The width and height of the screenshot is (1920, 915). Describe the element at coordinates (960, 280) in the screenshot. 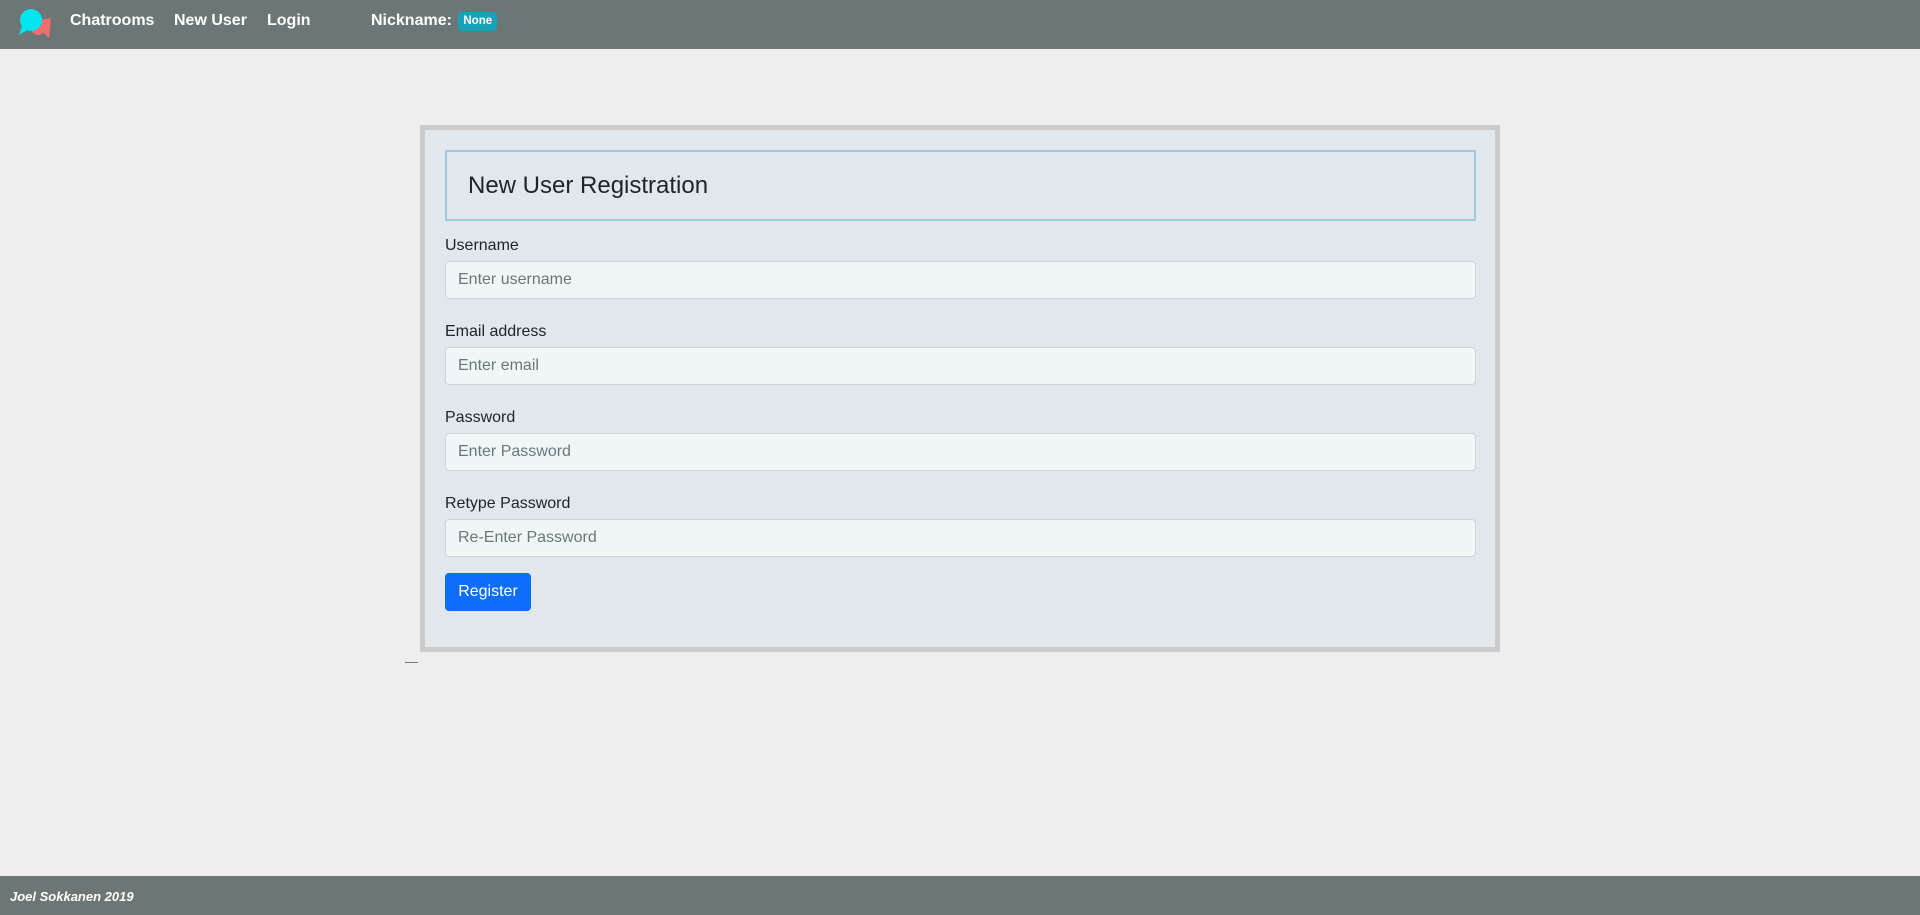

I see `username-input` at that location.